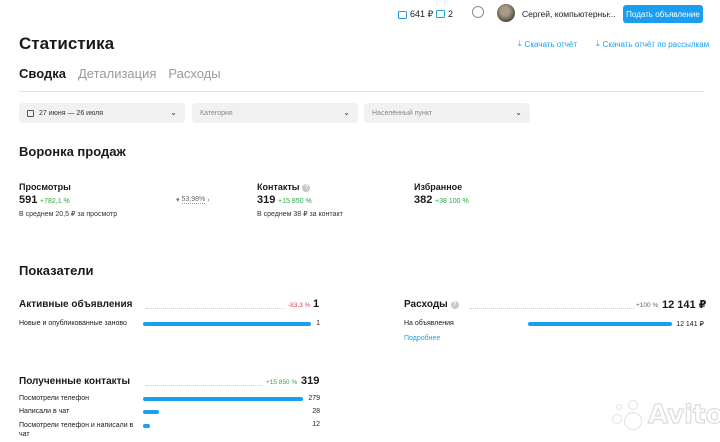 The image size is (720, 442). I want to click on active-ads-delta: -83,3 %, so click(299, 305).